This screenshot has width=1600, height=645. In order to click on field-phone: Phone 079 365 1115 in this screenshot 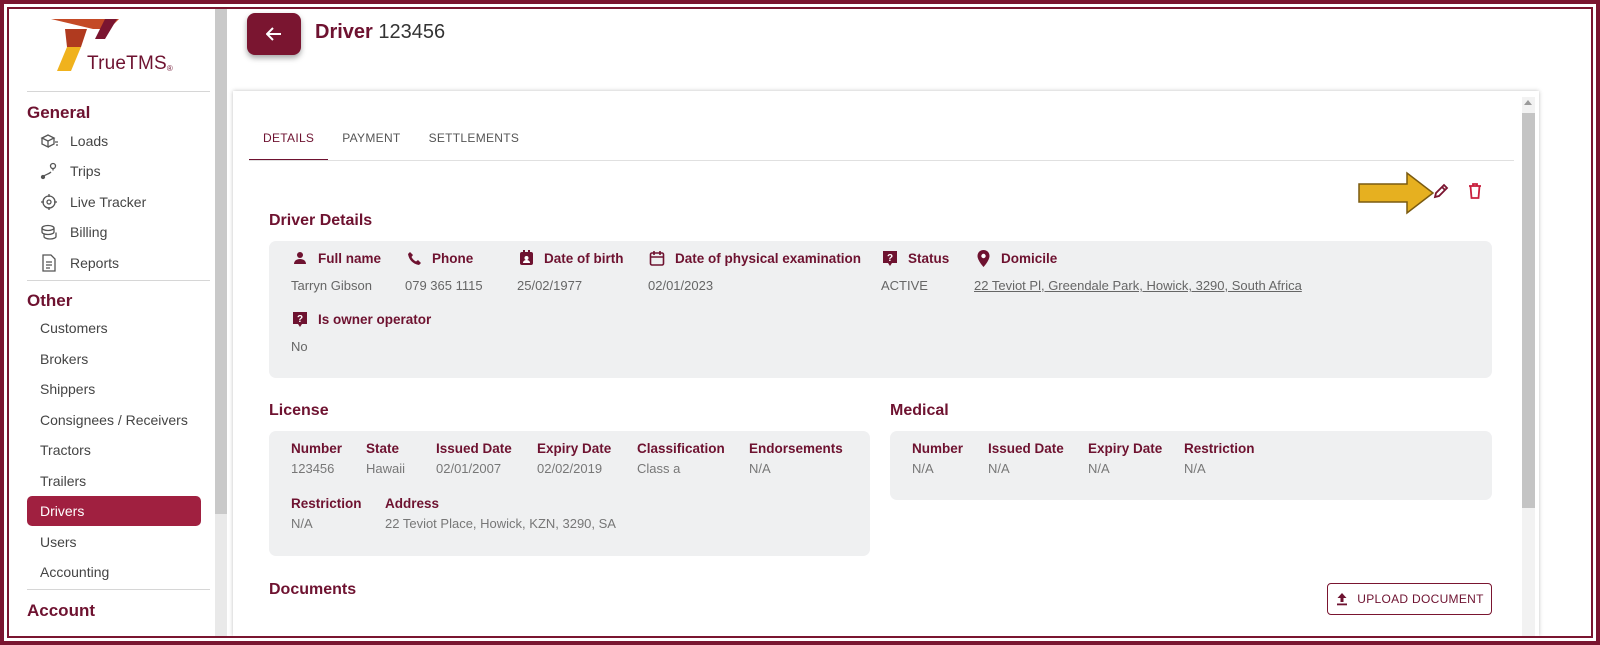, I will do `click(444, 271)`.